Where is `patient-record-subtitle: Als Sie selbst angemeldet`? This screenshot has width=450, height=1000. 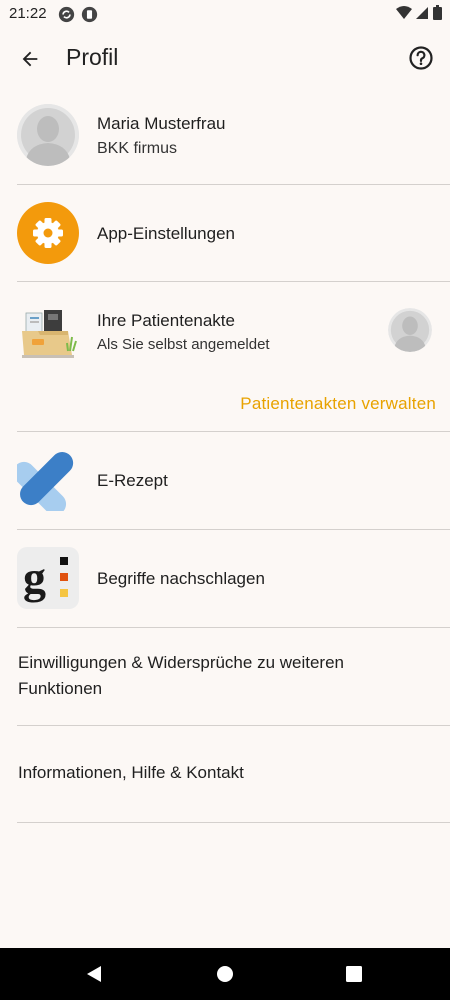
patient-record-subtitle: Als Sie selbst angemeldet is located at coordinates (183, 344).